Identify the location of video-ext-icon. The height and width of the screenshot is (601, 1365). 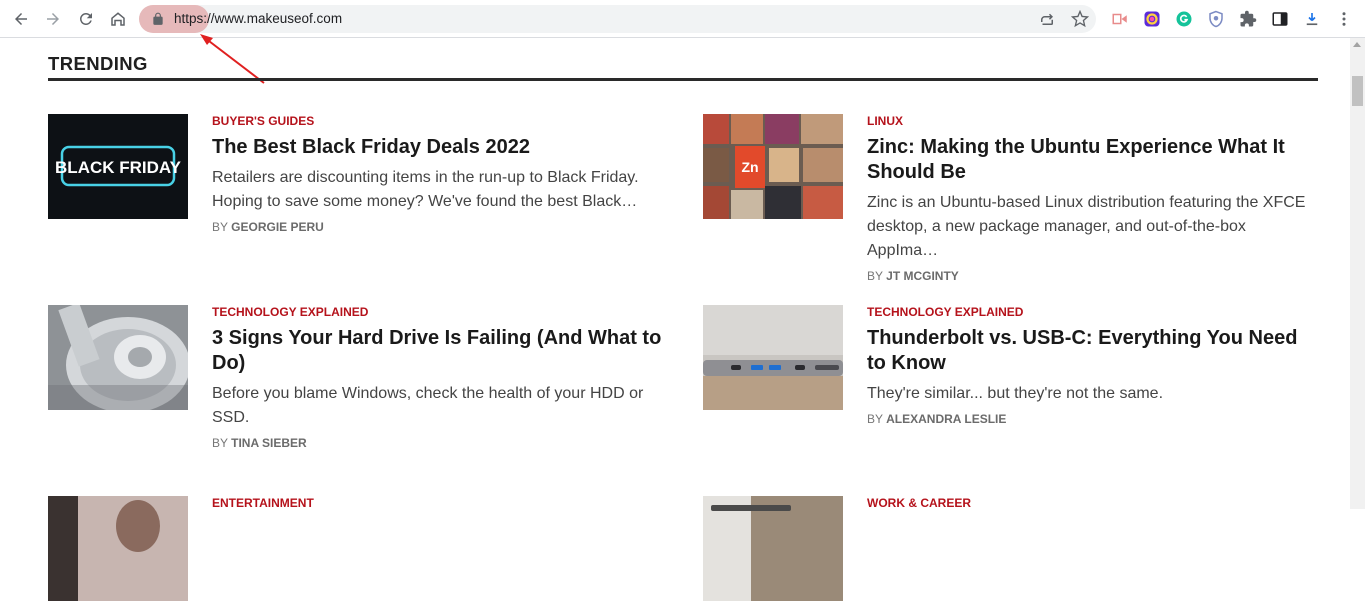
(1119, 19).